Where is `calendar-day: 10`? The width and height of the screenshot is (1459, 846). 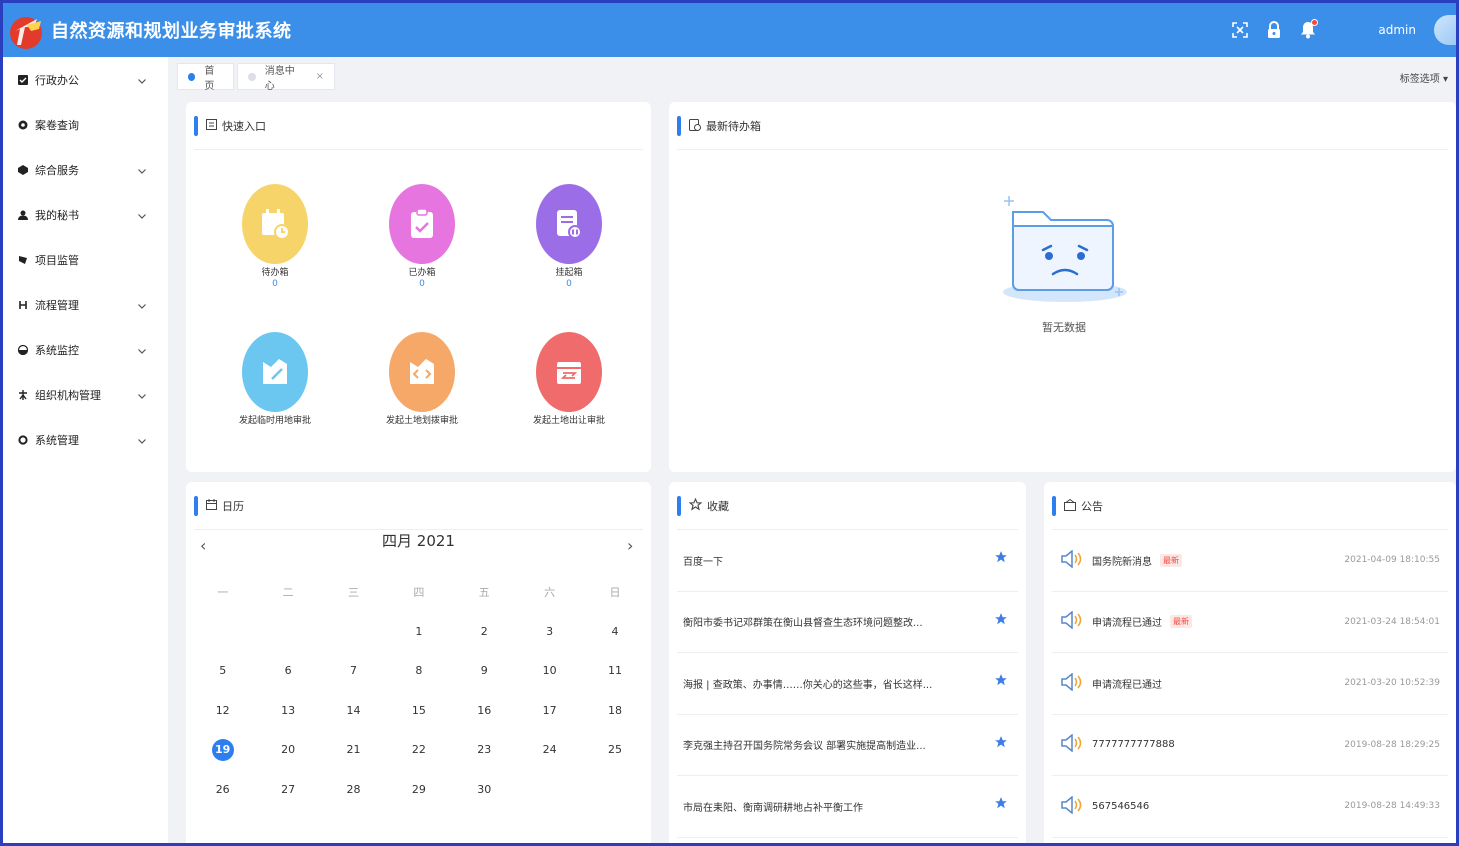
calendar-day: 10 is located at coordinates (549, 670).